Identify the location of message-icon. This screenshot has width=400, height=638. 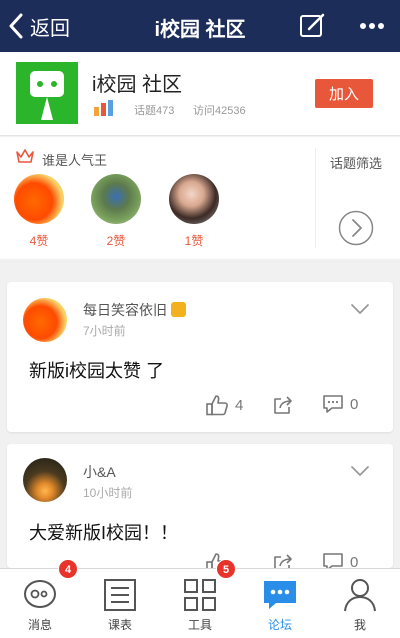
(40, 594).